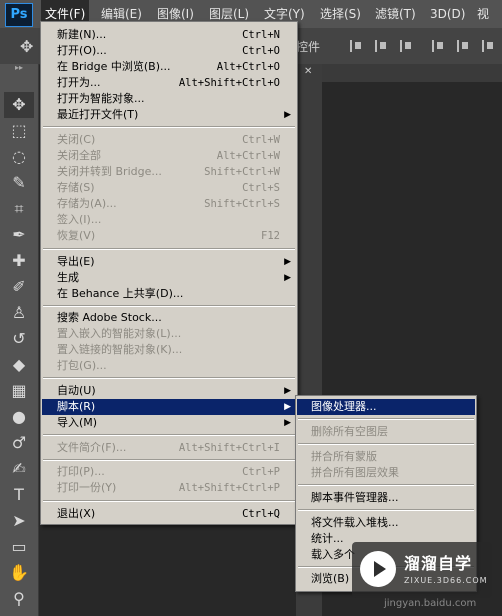 The image size is (502, 616). Describe the element at coordinates (357, 46) in the screenshot. I see `align-left-icon` at that location.